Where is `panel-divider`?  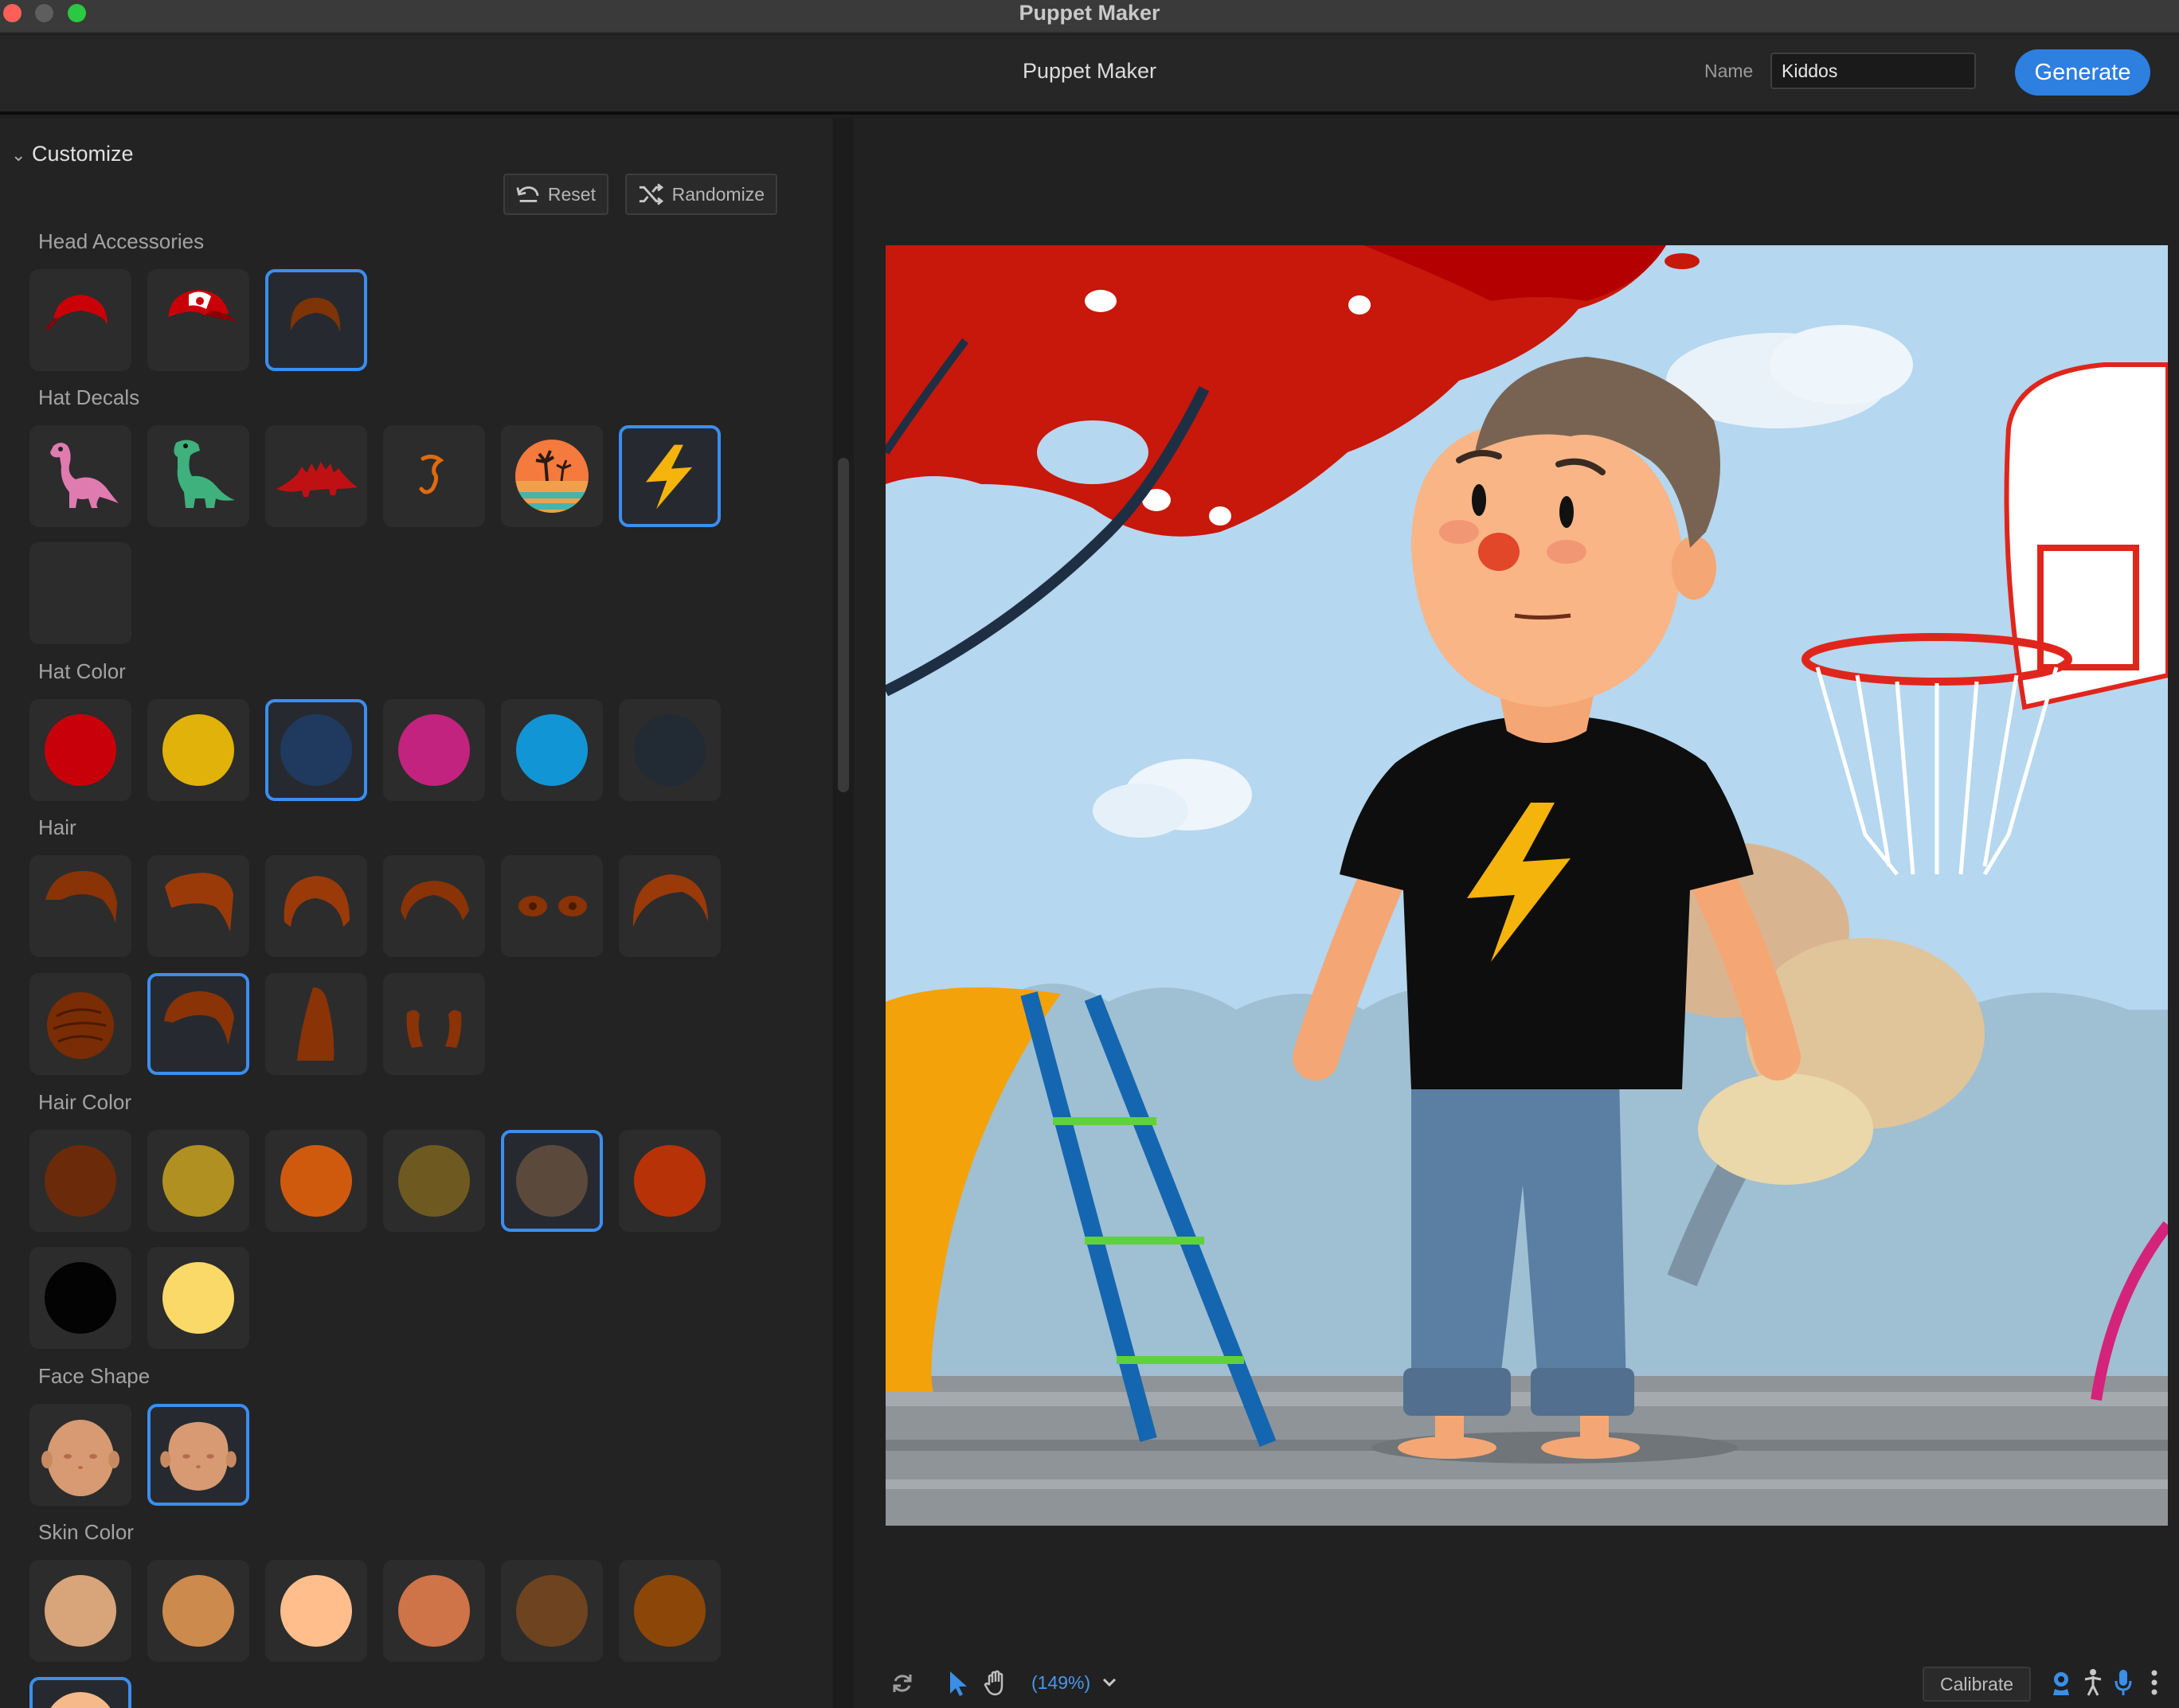 panel-divider is located at coordinates (844, 913).